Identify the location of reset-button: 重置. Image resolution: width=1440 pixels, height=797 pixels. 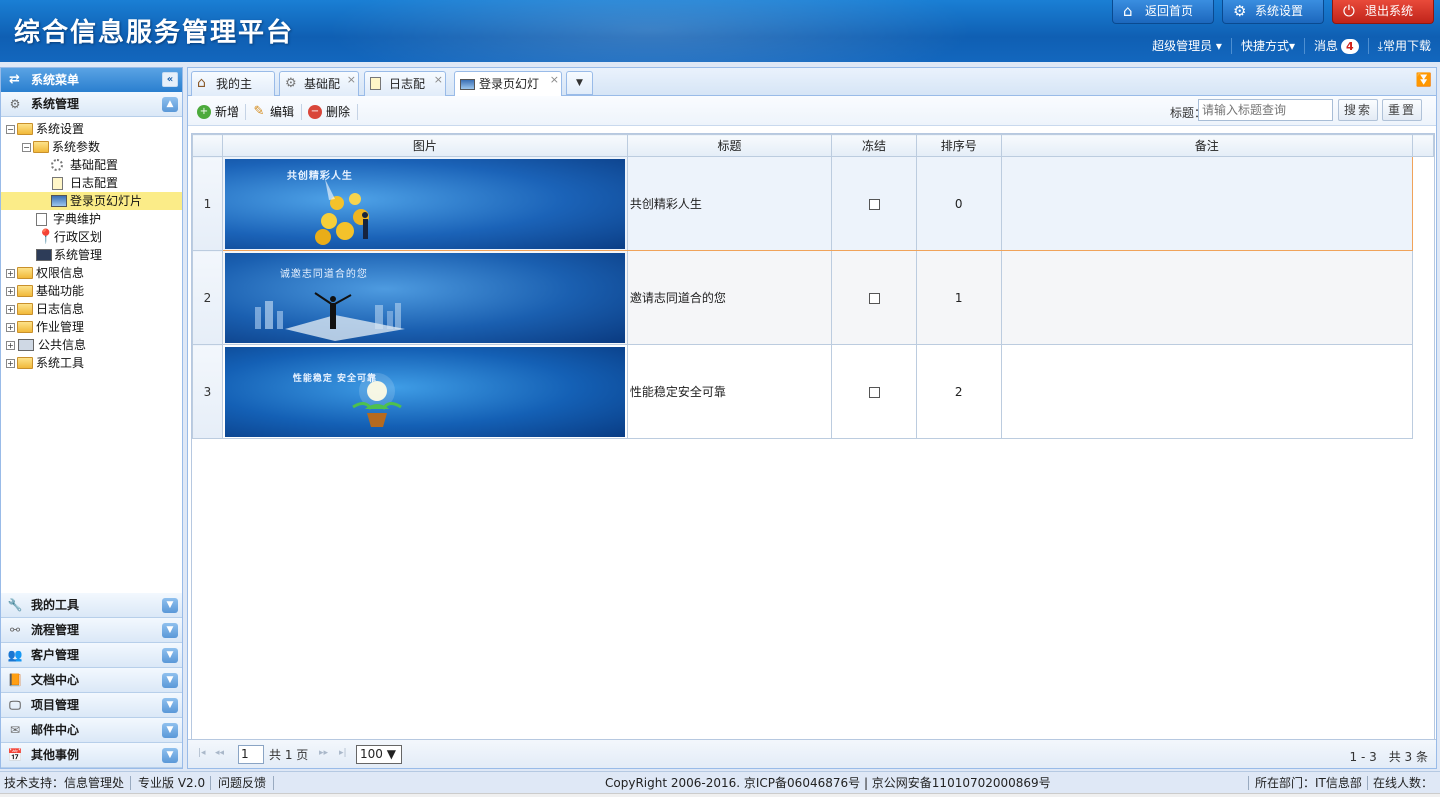
(1402, 110).